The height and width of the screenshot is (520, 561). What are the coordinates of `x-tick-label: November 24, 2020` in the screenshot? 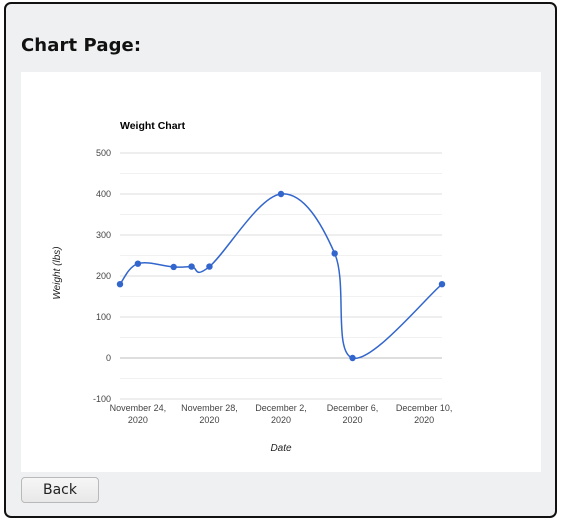 It's located at (138, 414).